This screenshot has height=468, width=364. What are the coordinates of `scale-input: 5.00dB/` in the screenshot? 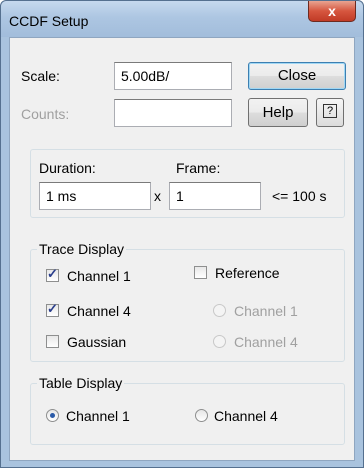 It's located at (173, 76).